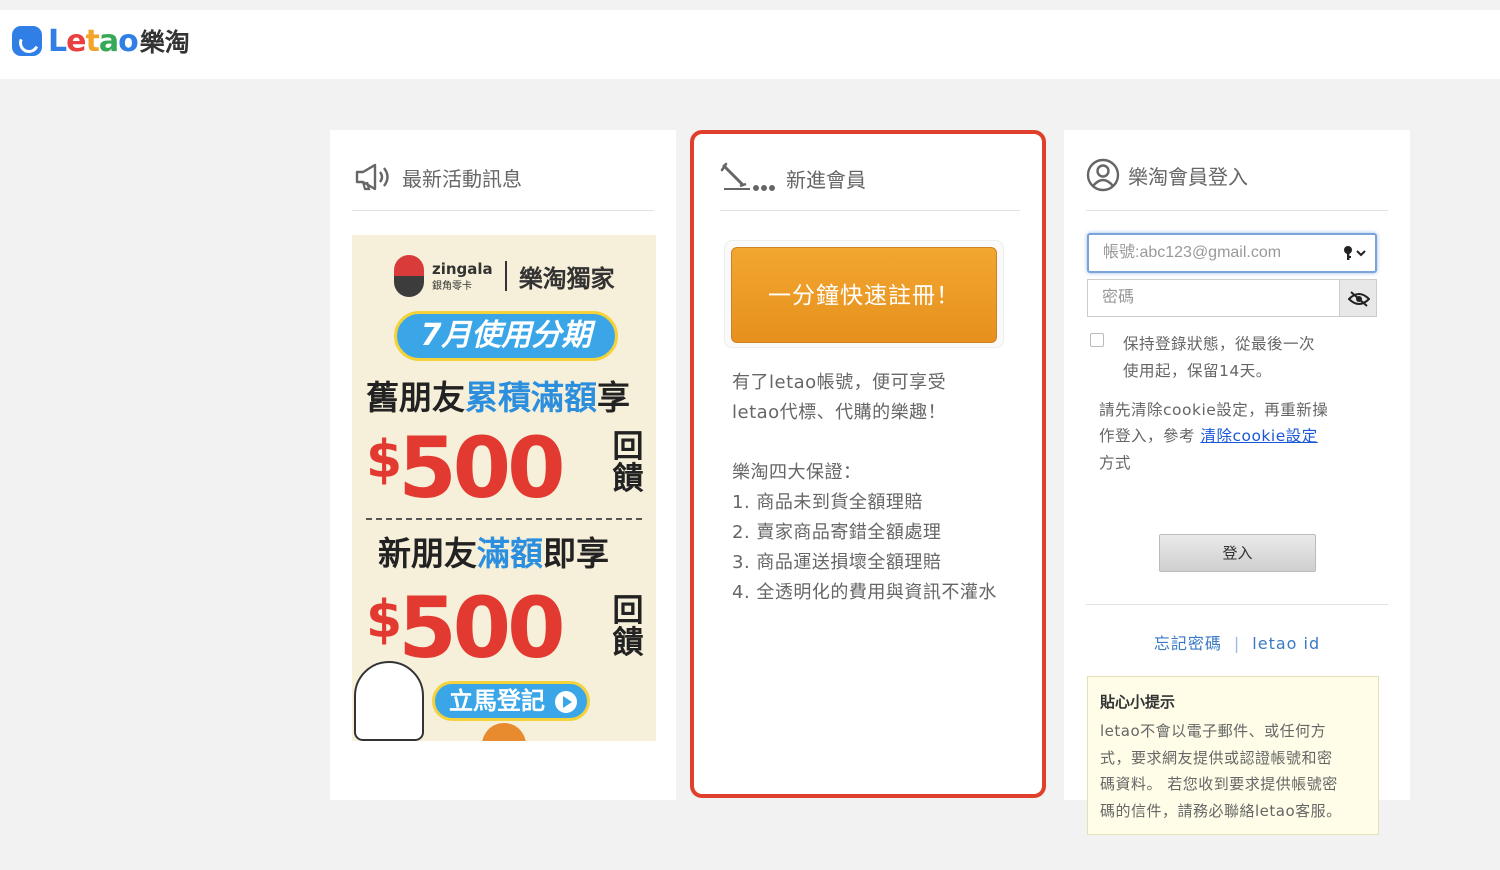 The image size is (1500, 870). What do you see at coordinates (1197, 371) in the screenshot?
I see `remember-me-label-2: 使用起，保留14天。` at bounding box center [1197, 371].